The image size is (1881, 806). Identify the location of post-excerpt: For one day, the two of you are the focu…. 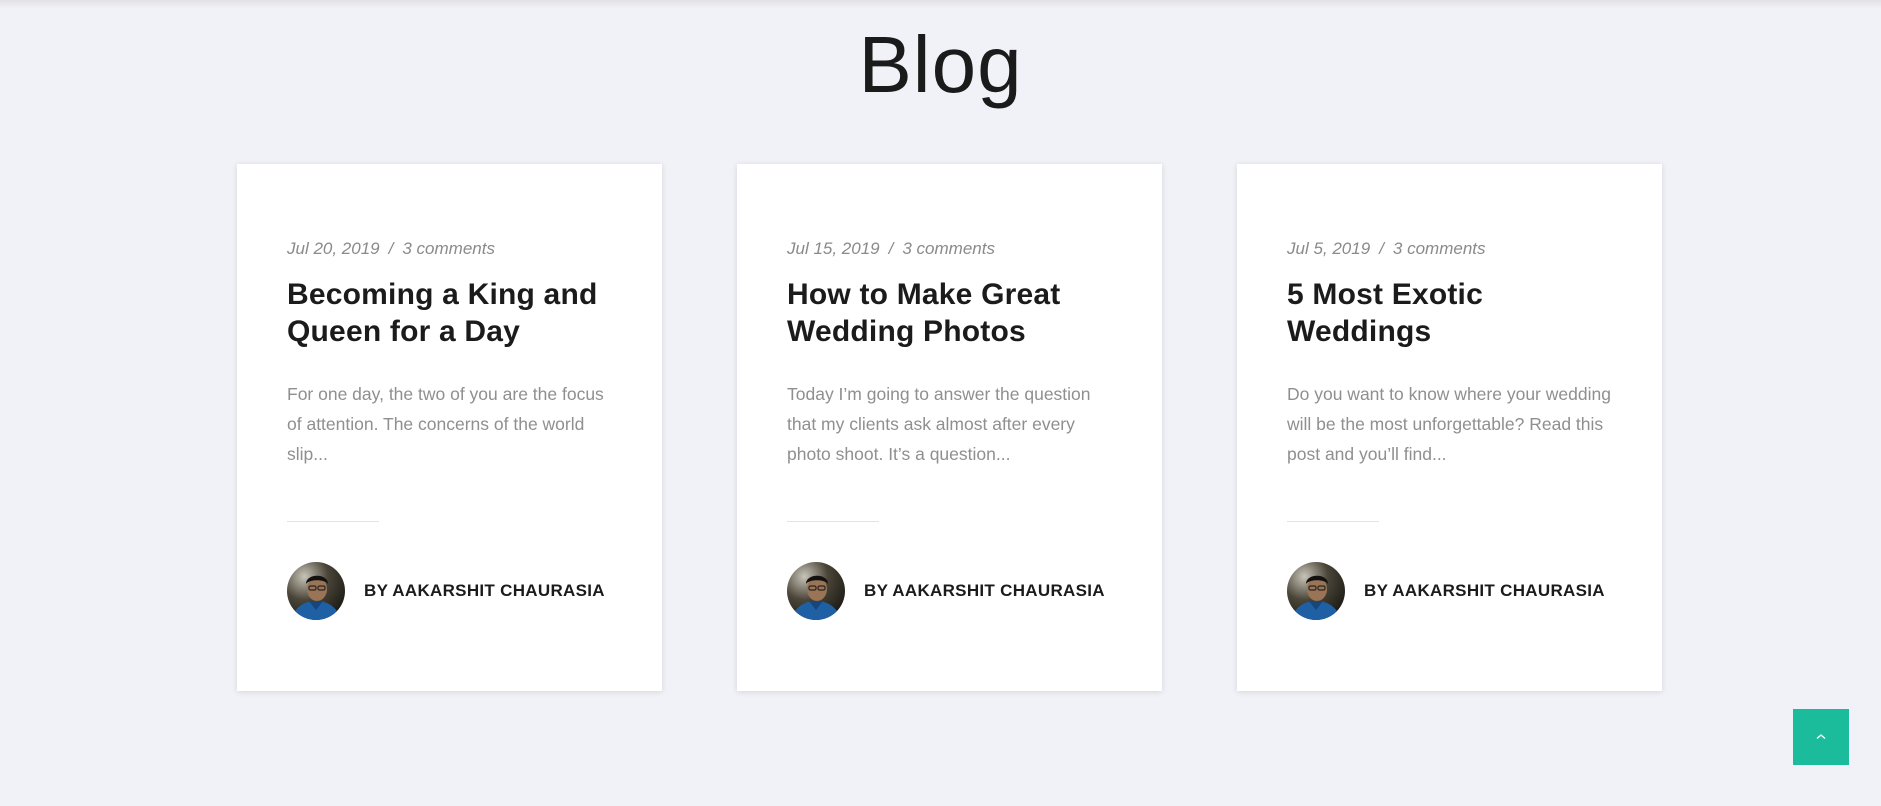
(445, 424).